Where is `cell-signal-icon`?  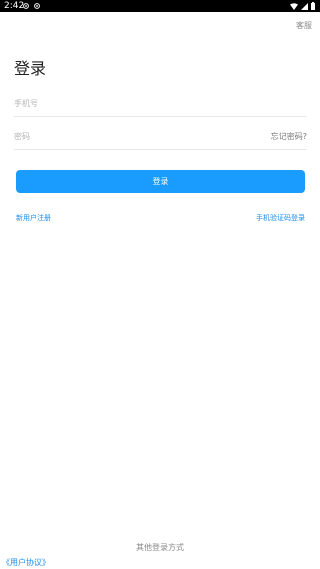
cell-signal-icon is located at coordinates (304, 6).